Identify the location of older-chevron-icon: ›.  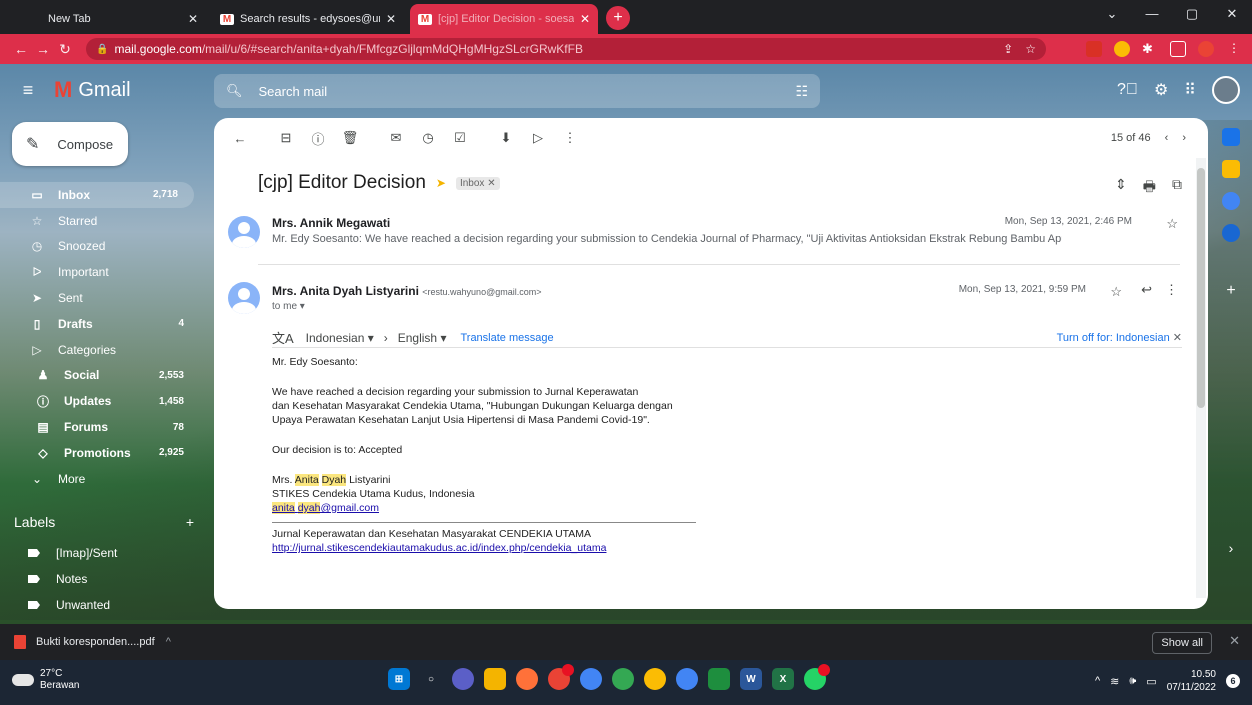
(1184, 138).